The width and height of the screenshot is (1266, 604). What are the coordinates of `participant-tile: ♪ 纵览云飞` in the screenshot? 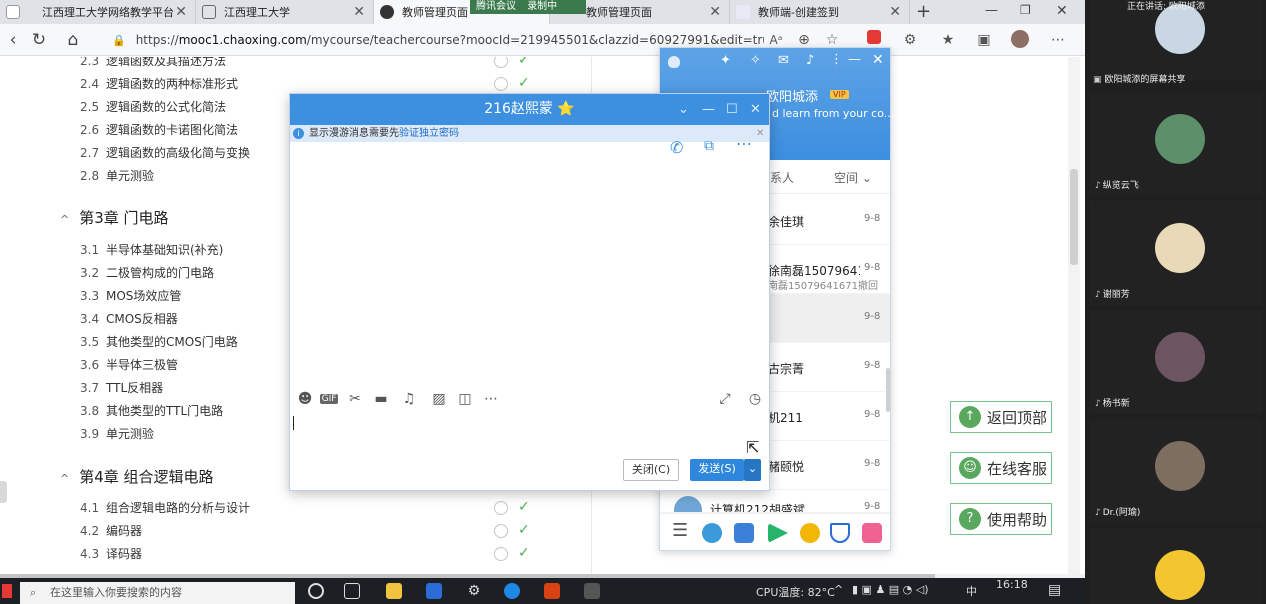 It's located at (1175, 144).